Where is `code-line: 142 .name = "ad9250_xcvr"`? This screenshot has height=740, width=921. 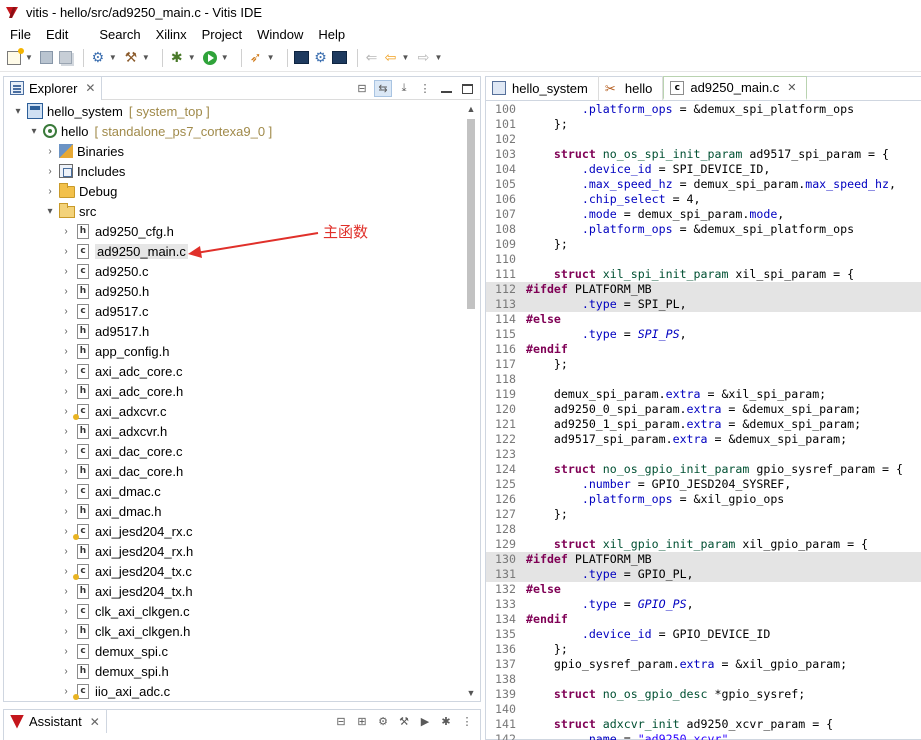
code-line: 142 .name = "ad9250_xcvr" is located at coordinates (703, 736).